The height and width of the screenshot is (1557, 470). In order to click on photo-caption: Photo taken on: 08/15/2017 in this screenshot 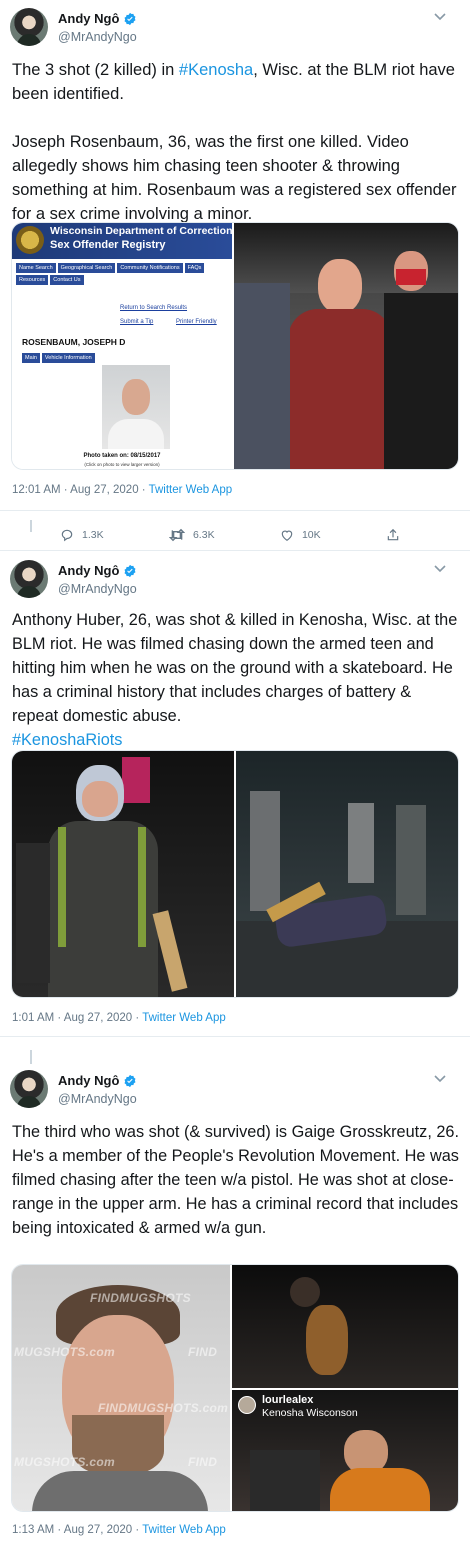, I will do `click(122, 456)`.